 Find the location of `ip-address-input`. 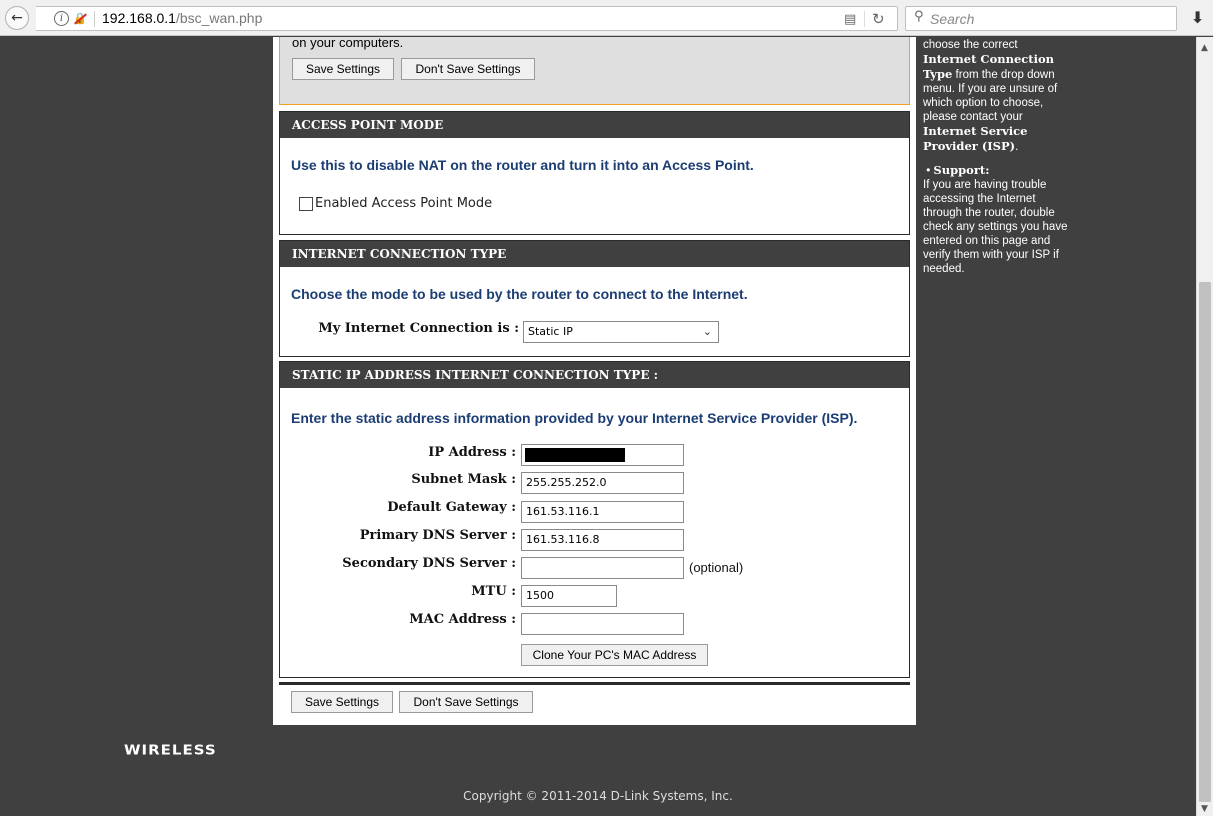

ip-address-input is located at coordinates (602, 455).